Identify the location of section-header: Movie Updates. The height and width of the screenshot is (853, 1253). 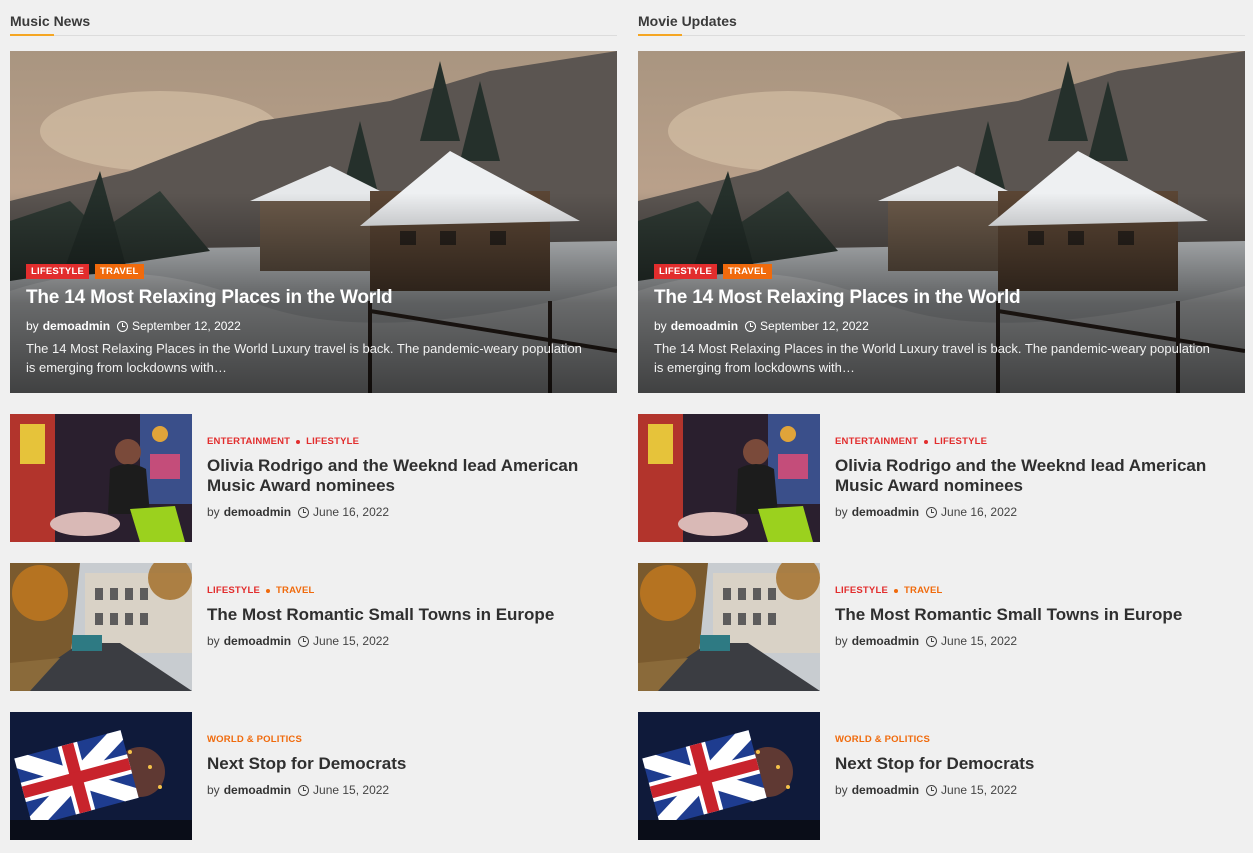
(941, 18).